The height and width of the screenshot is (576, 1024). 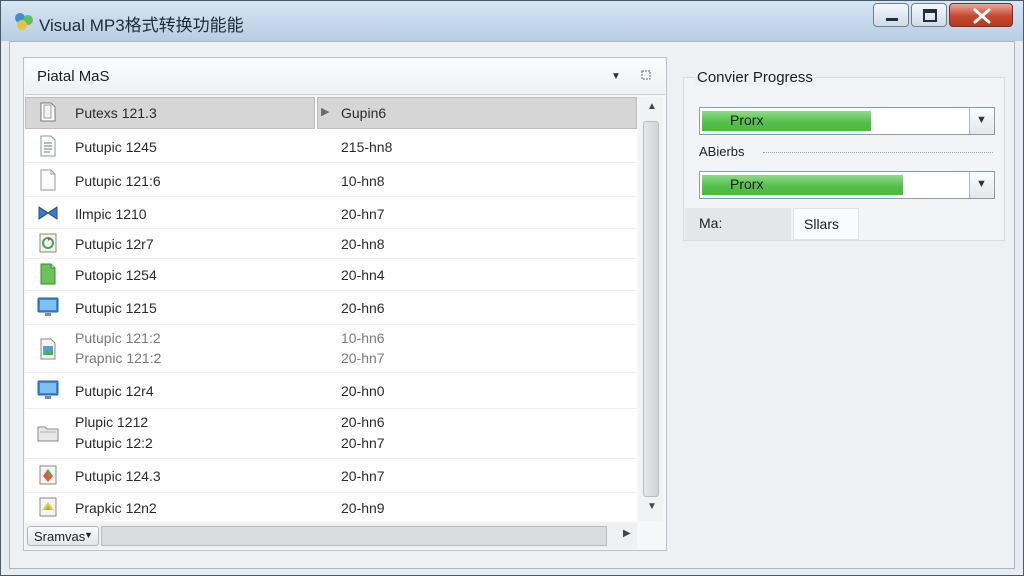 I want to click on list-item: Putupic 121:6 10-hn8, so click(x=331, y=181).